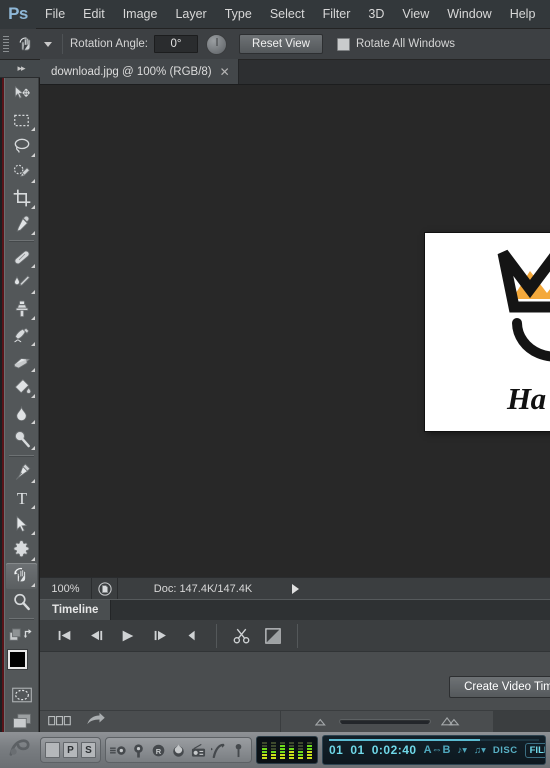 The width and height of the screenshot is (550, 768). Describe the element at coordinates (131, 71) in the screenshot. I see `document-tab-title: download.jpg @ 100% (RGB/8)` at that location.